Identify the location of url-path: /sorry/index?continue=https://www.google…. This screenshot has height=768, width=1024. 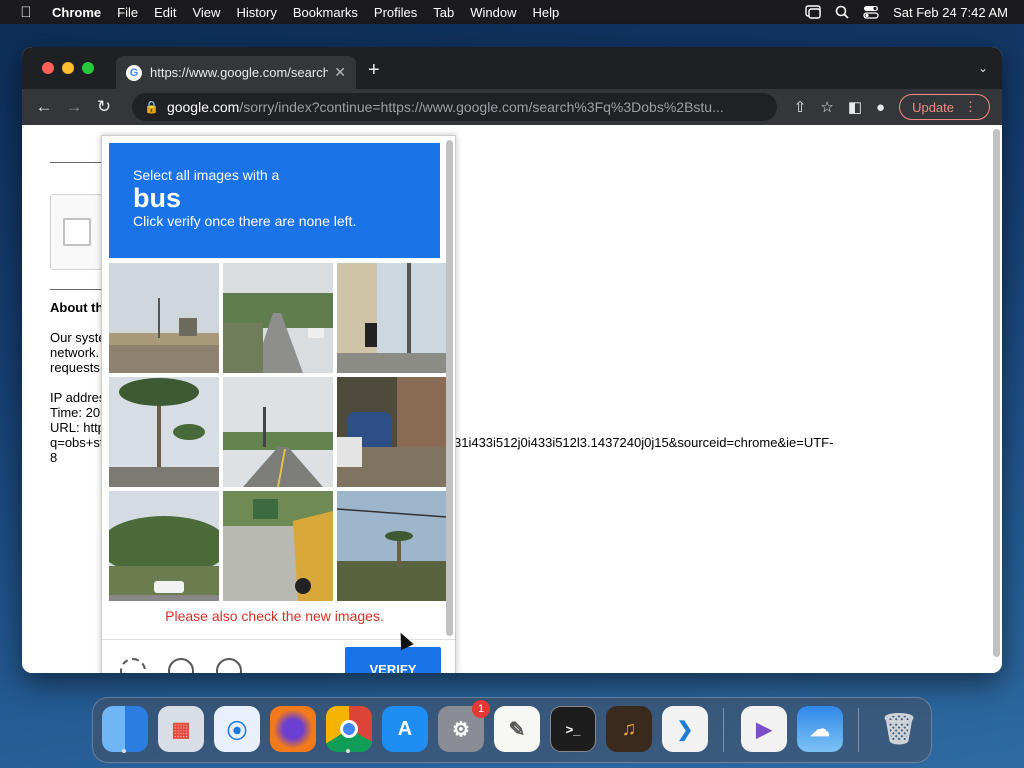
(481, 107).